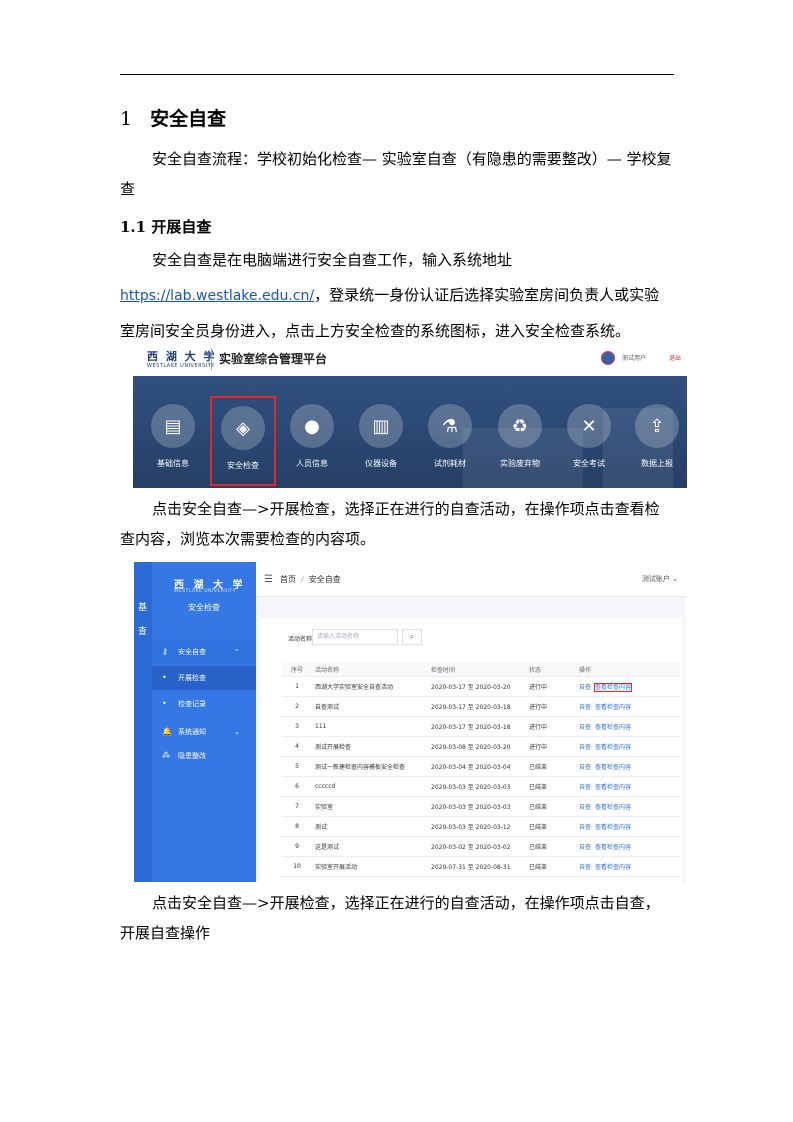 This screenshot has width=793, height=1122. What do you see at coordinates (477, 726) in the screenshot?
I see `table-cell-time: 2020-03-17 至 2020-03-18` at bounding box center [477, 726].